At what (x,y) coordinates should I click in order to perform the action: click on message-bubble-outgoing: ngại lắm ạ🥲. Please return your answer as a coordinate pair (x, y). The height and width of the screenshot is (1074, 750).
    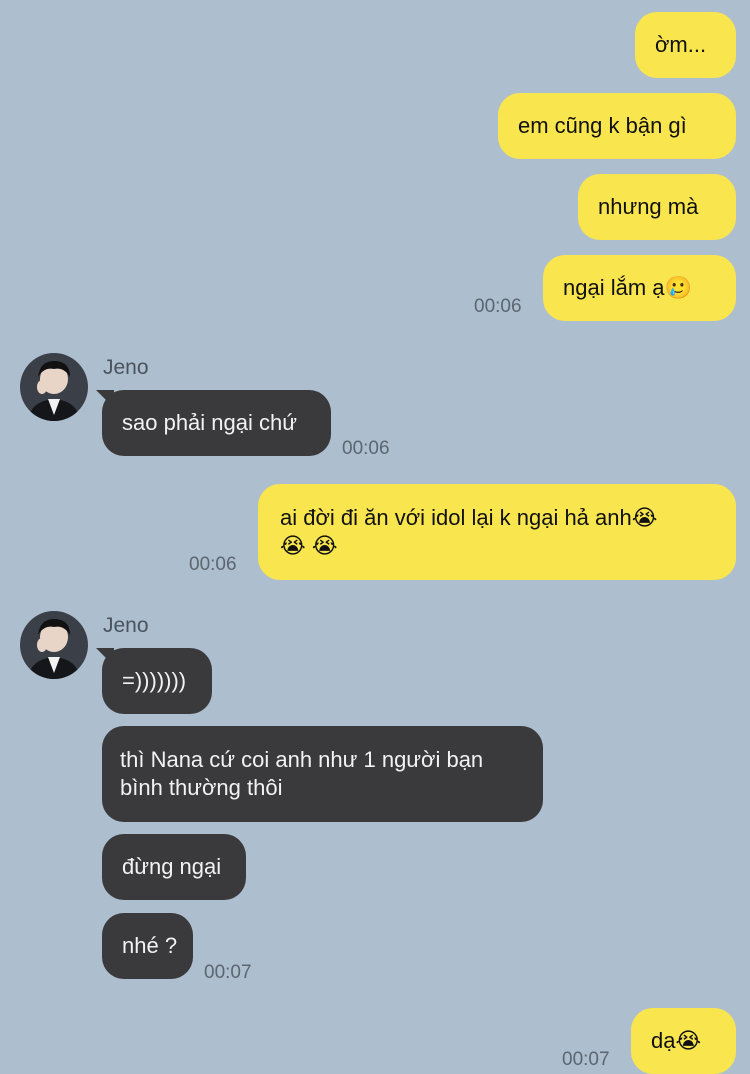
    Looking at the image, I should click on (639, 288).